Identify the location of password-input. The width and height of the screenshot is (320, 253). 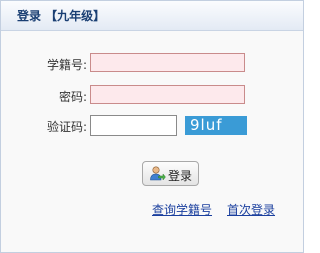
(167, 94).